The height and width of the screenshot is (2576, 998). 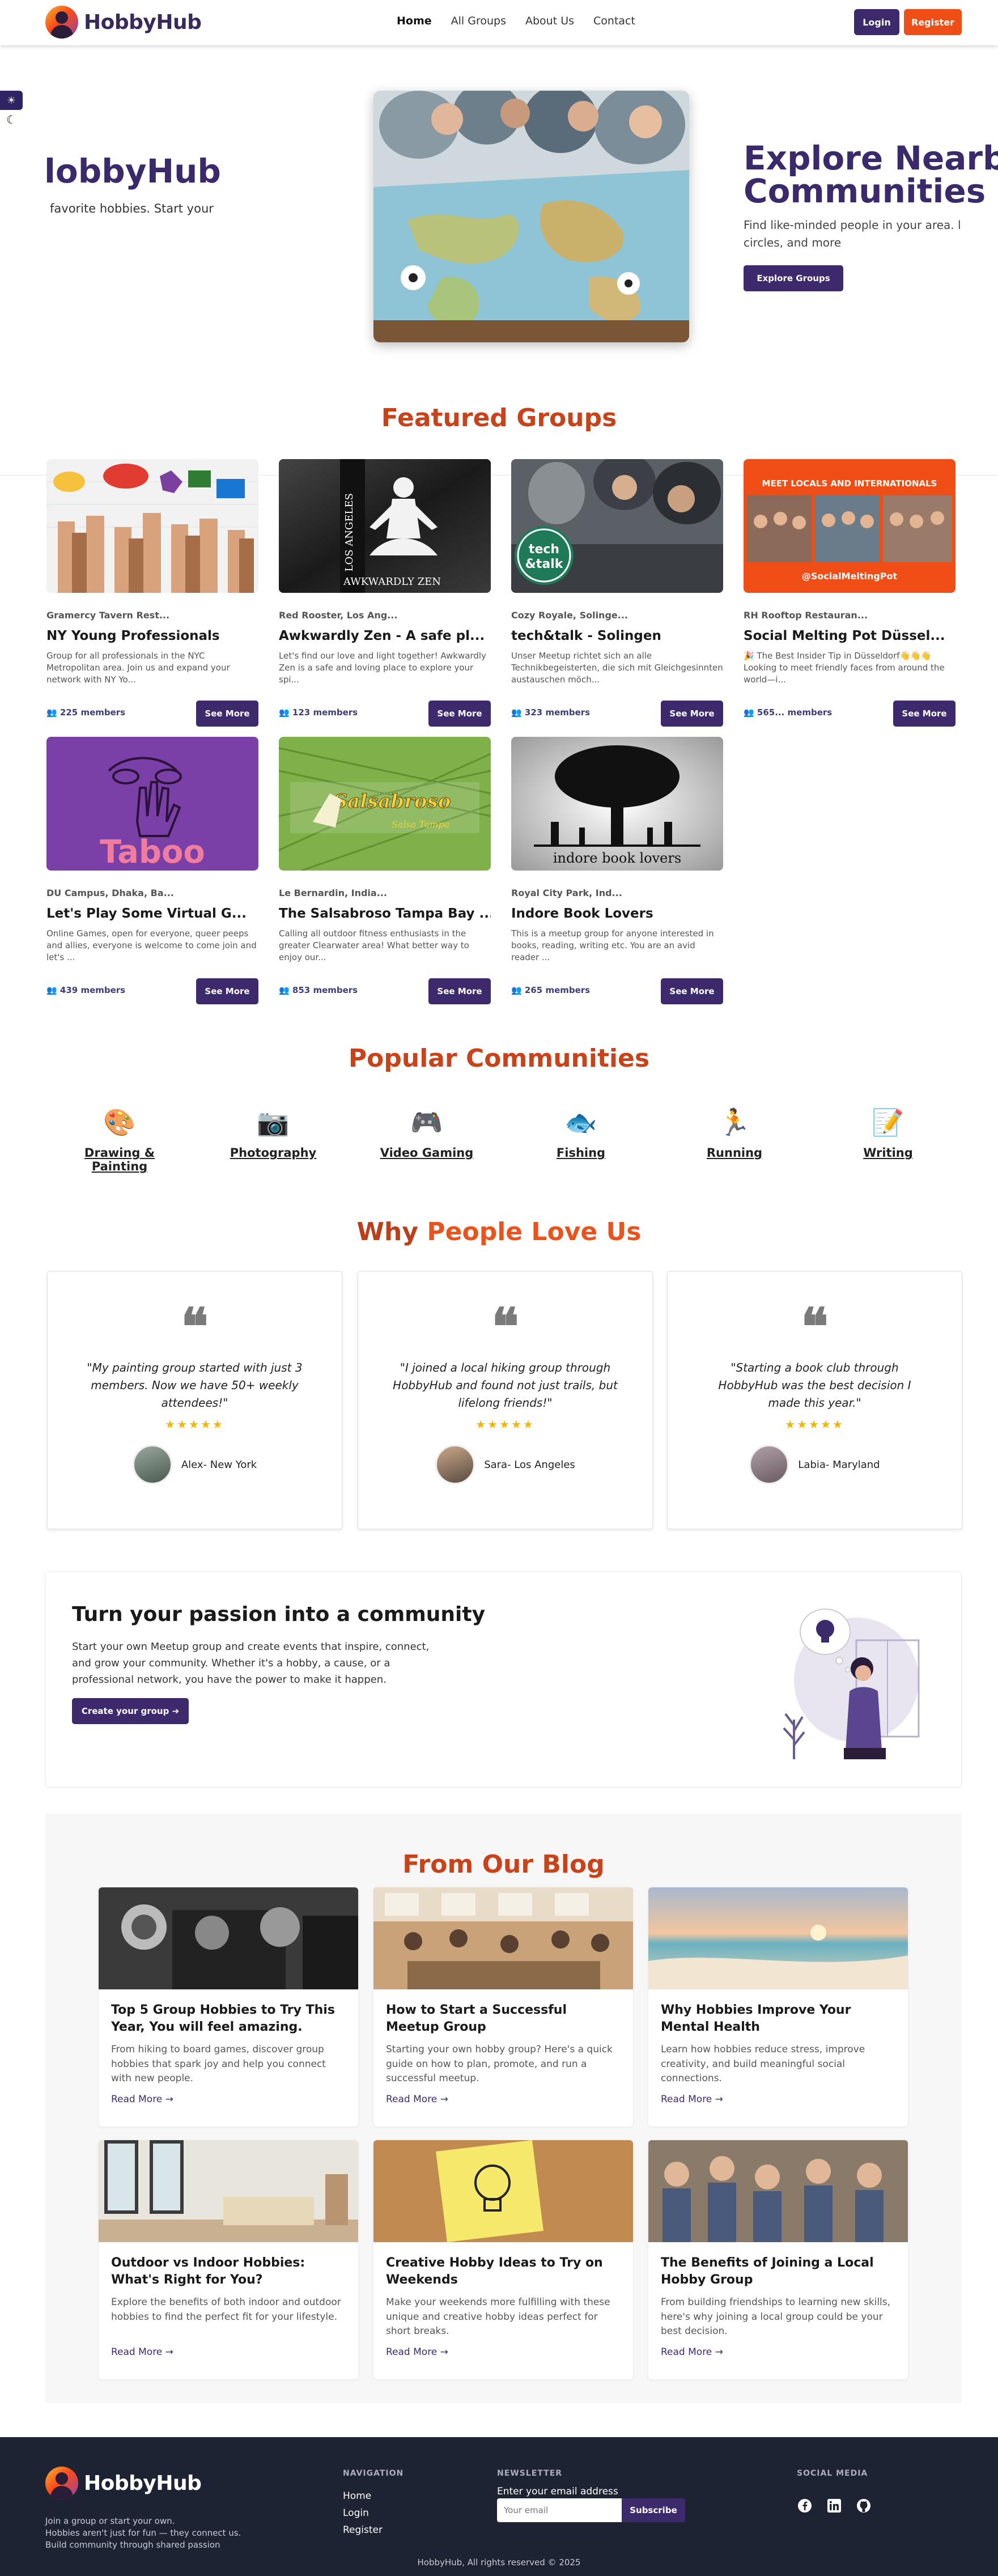 What do you see at coordinates (195, 1327) in the screenshot?
I see `quote-icon: ❝` at bounding box center [195, 1327].